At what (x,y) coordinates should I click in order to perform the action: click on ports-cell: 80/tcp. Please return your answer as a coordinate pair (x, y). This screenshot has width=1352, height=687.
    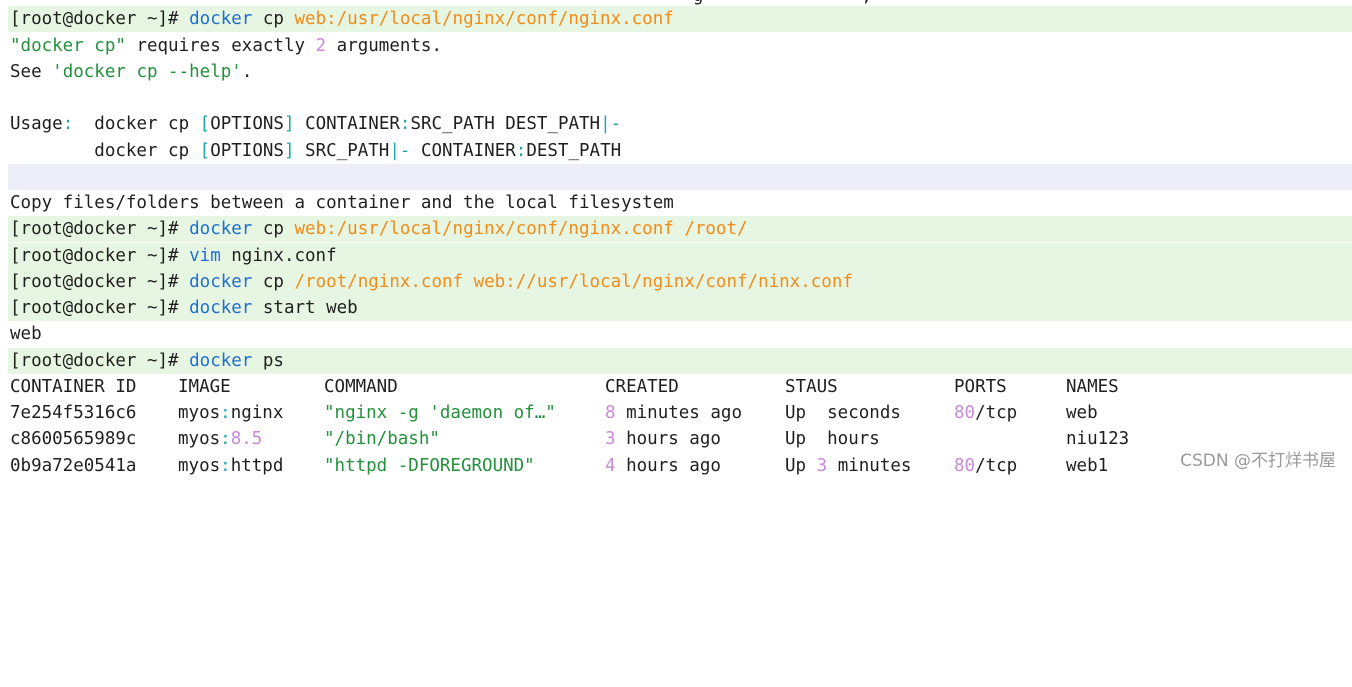
    Looking at the image, I should click on (985, 413).